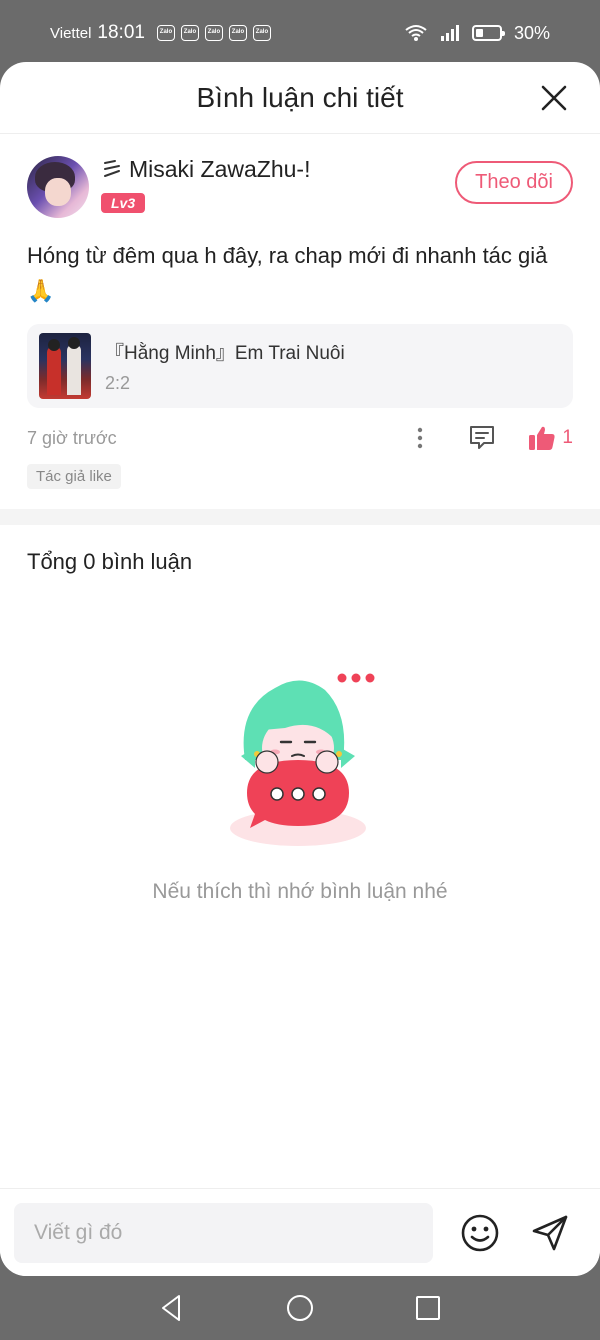  I want to click on author-row: Misaki ZawaZhu-! Lv3 Theo dõi, so click(300, 187).